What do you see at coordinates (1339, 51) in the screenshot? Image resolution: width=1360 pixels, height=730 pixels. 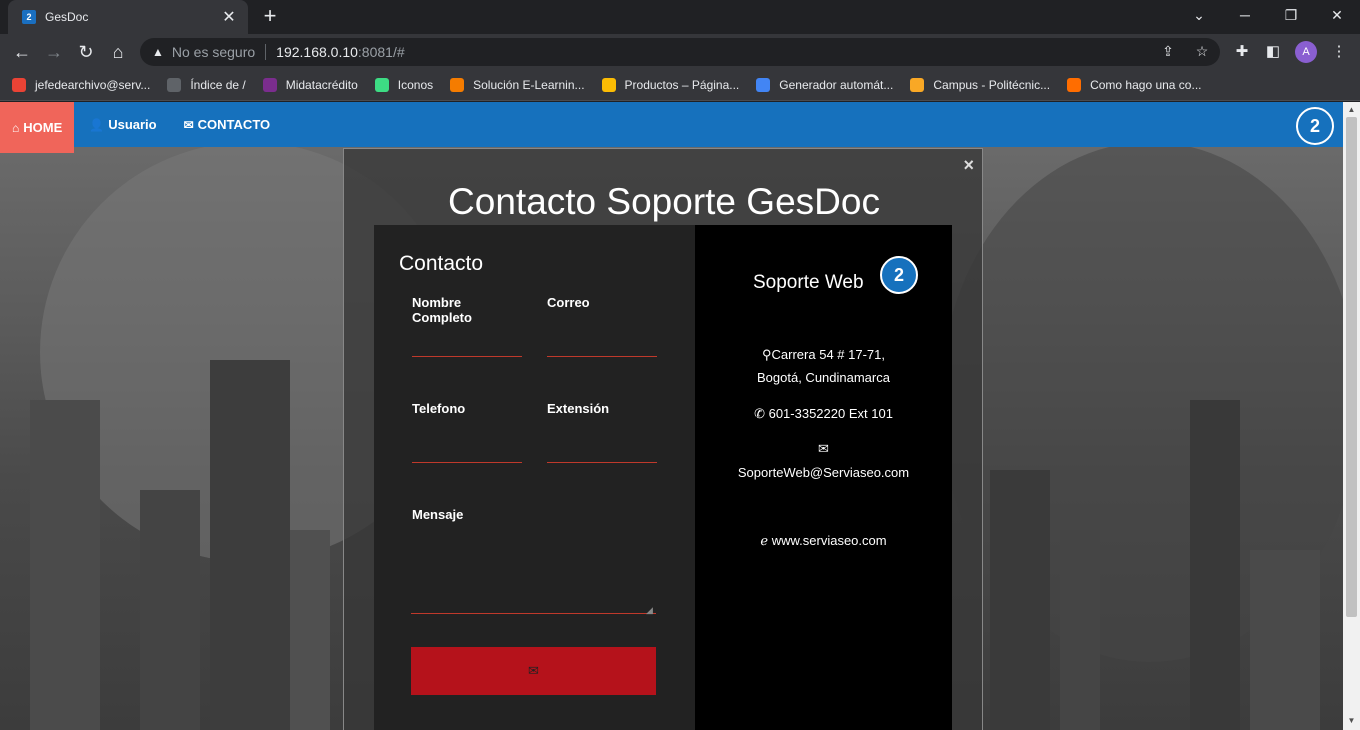 I see `menu-icon: ⋮` at bounding box center [1339, 51].